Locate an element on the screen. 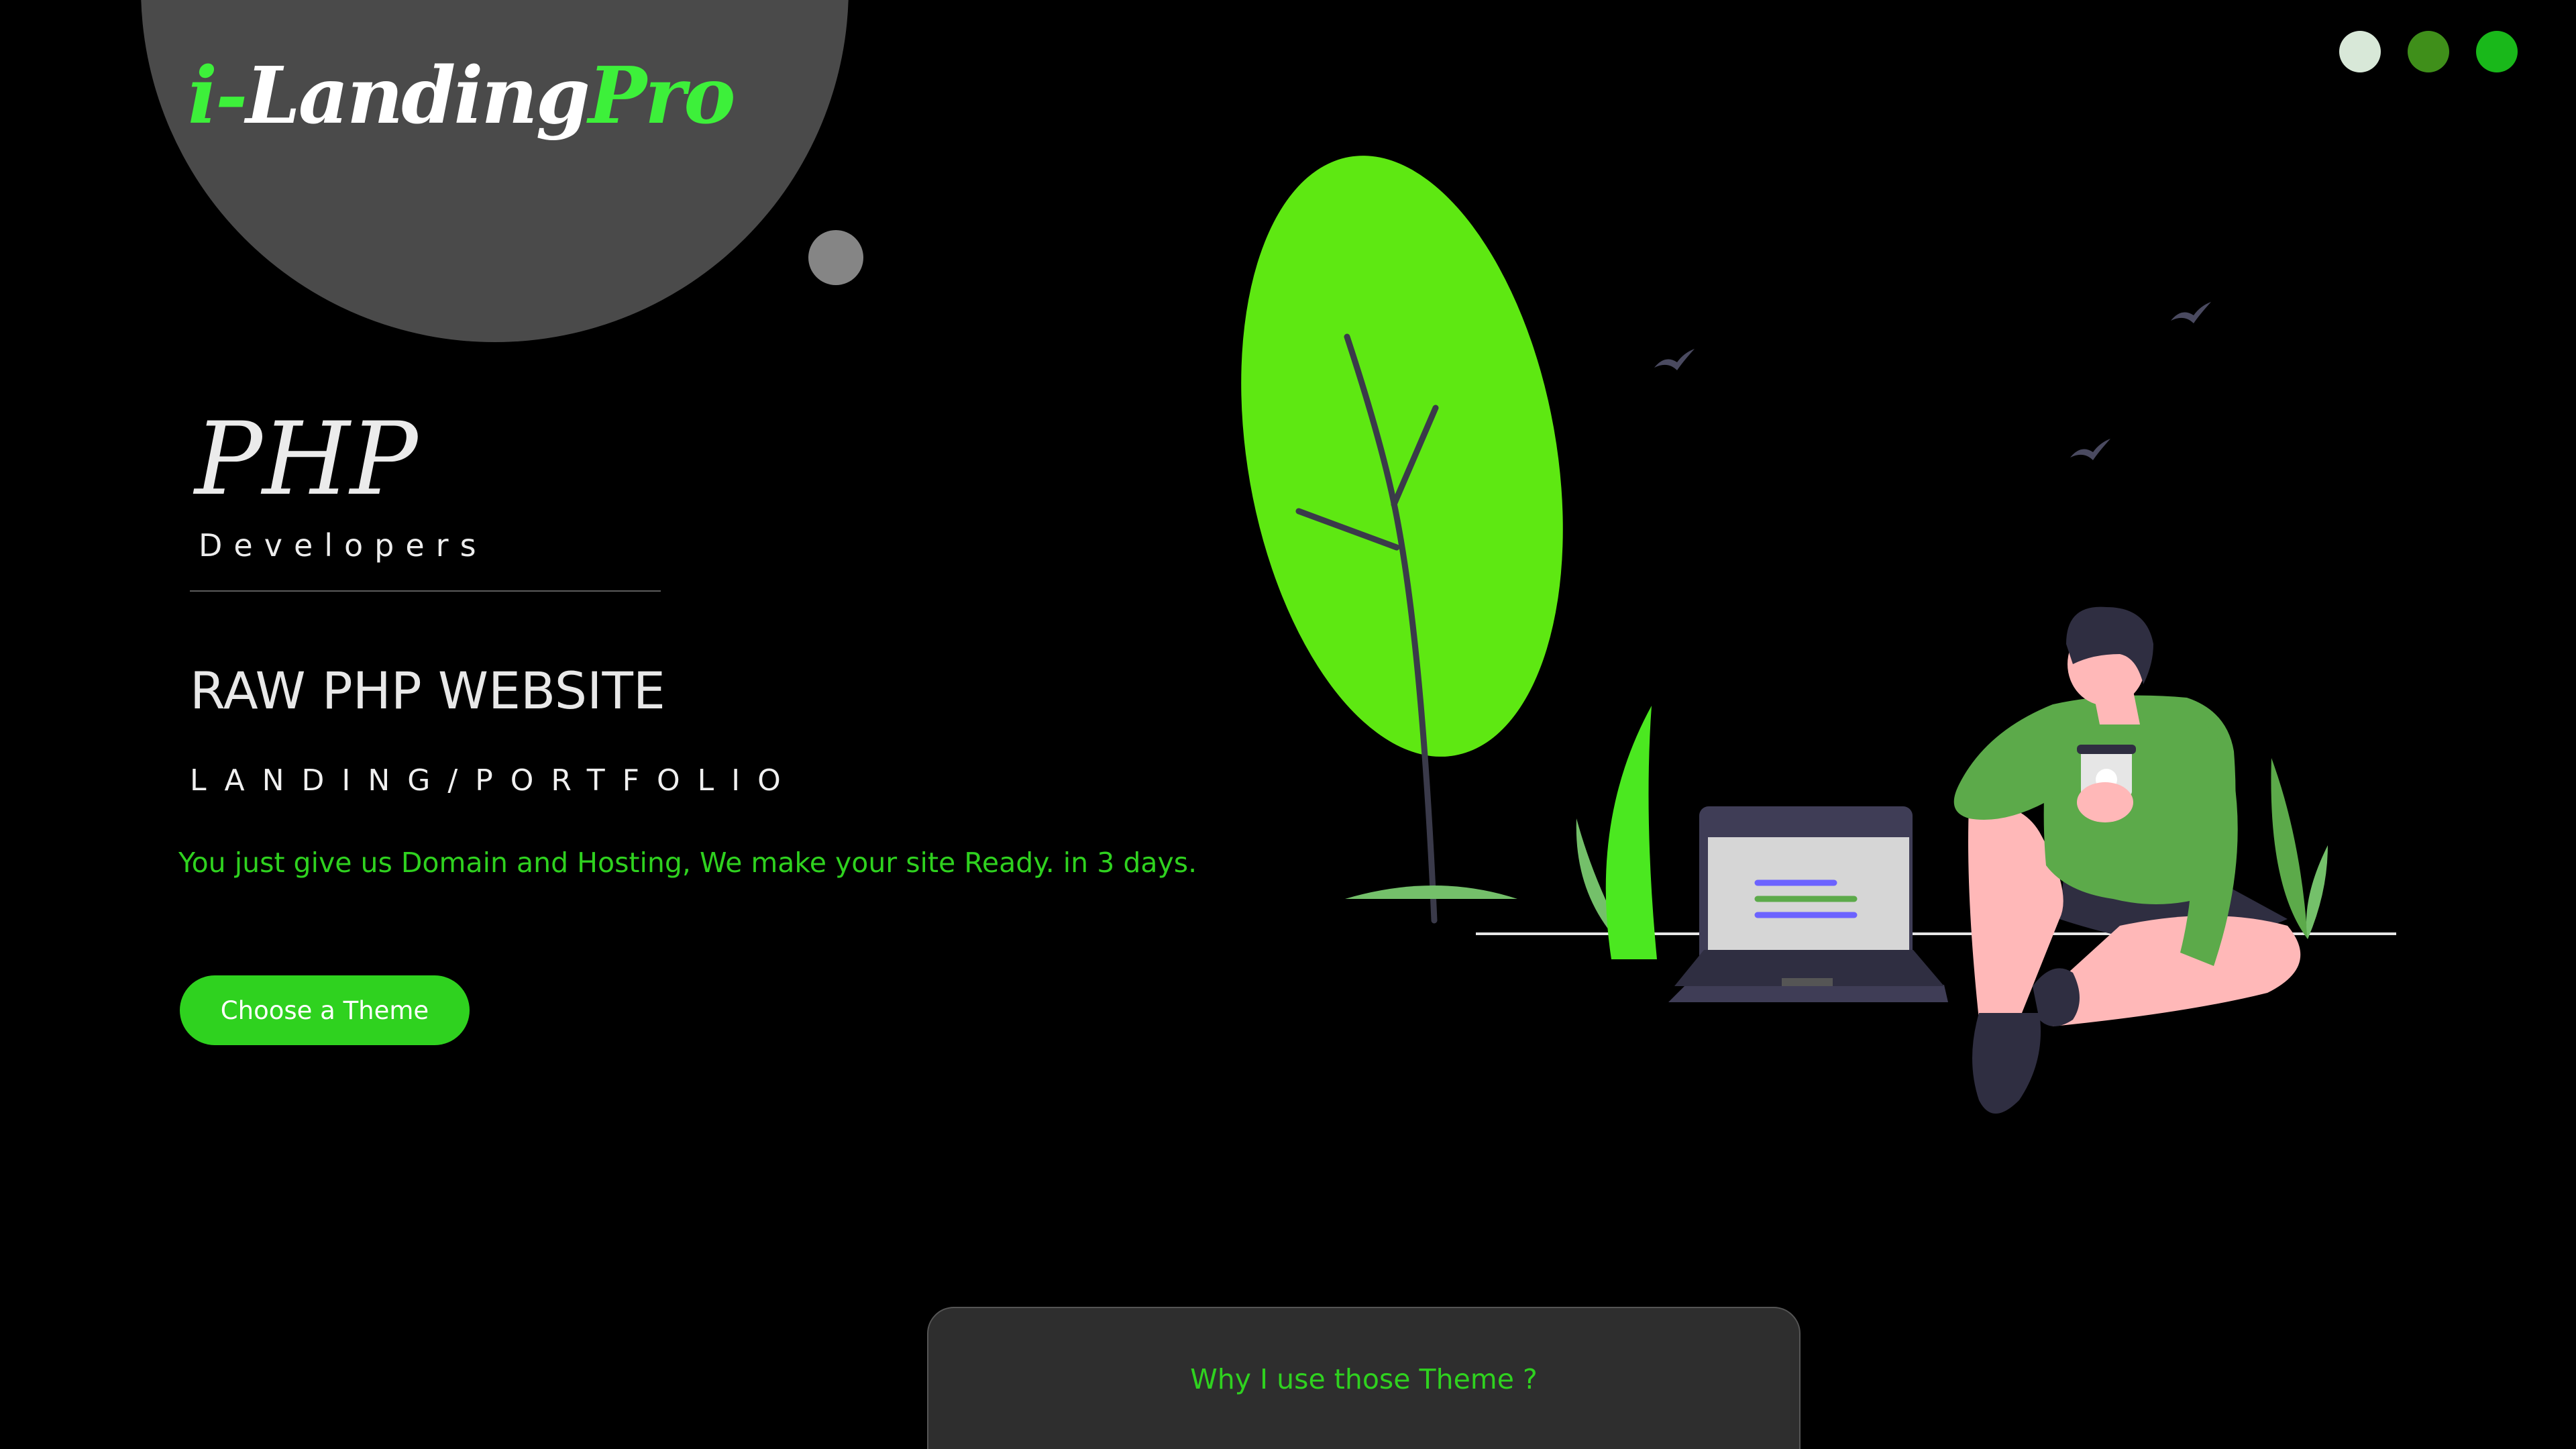 The image size is (2576, 1449). hero-title: PHP is located at coordinates (306, 459).